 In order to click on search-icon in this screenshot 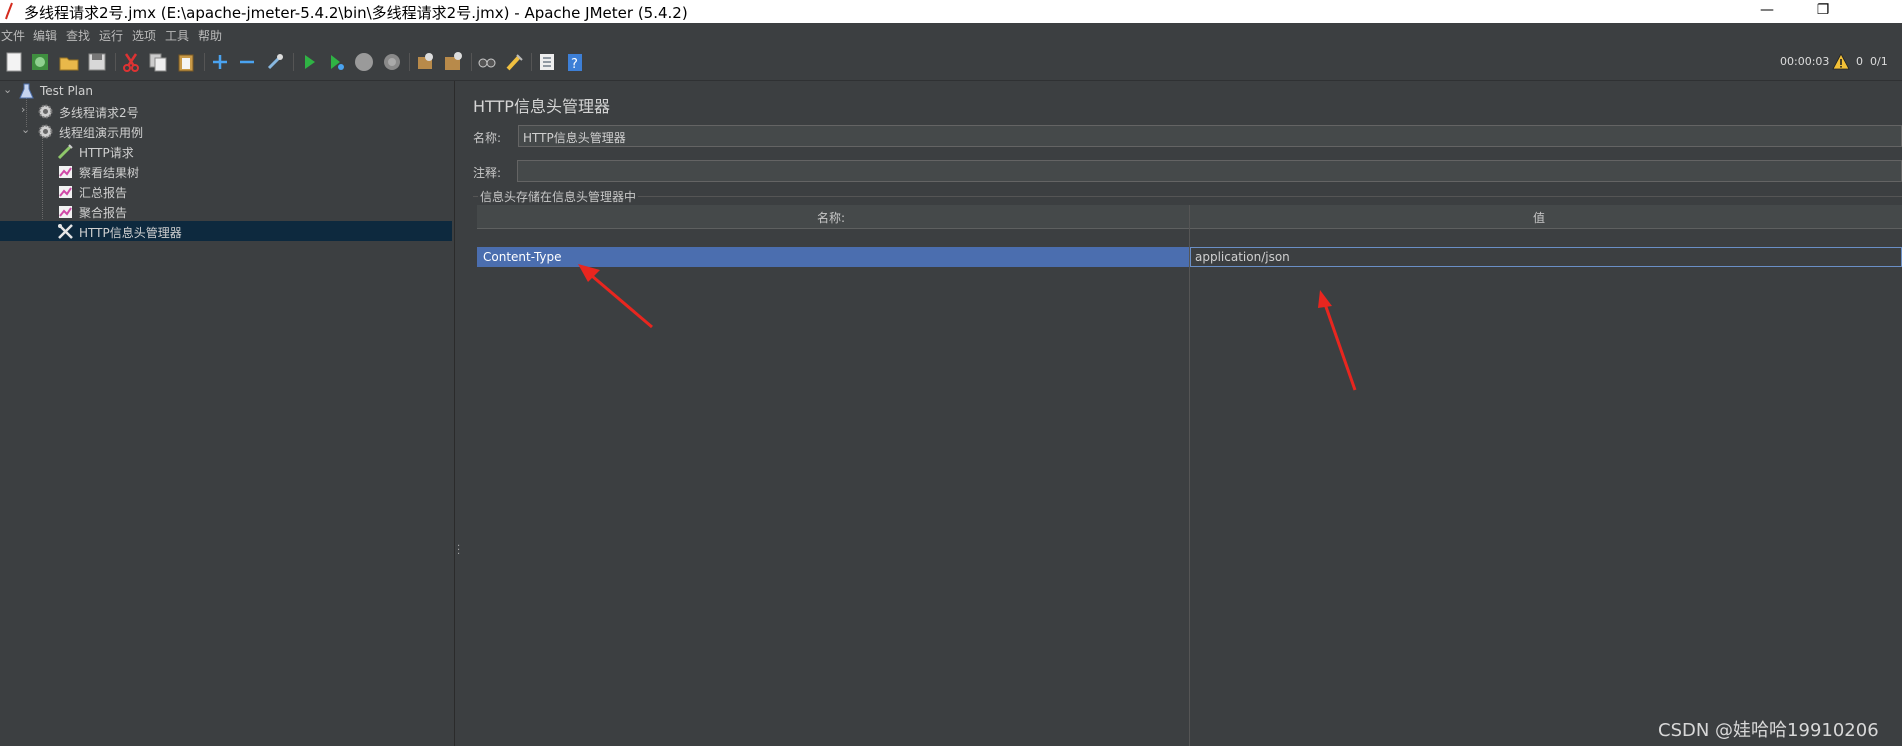, I will do `click(487, 62)`.